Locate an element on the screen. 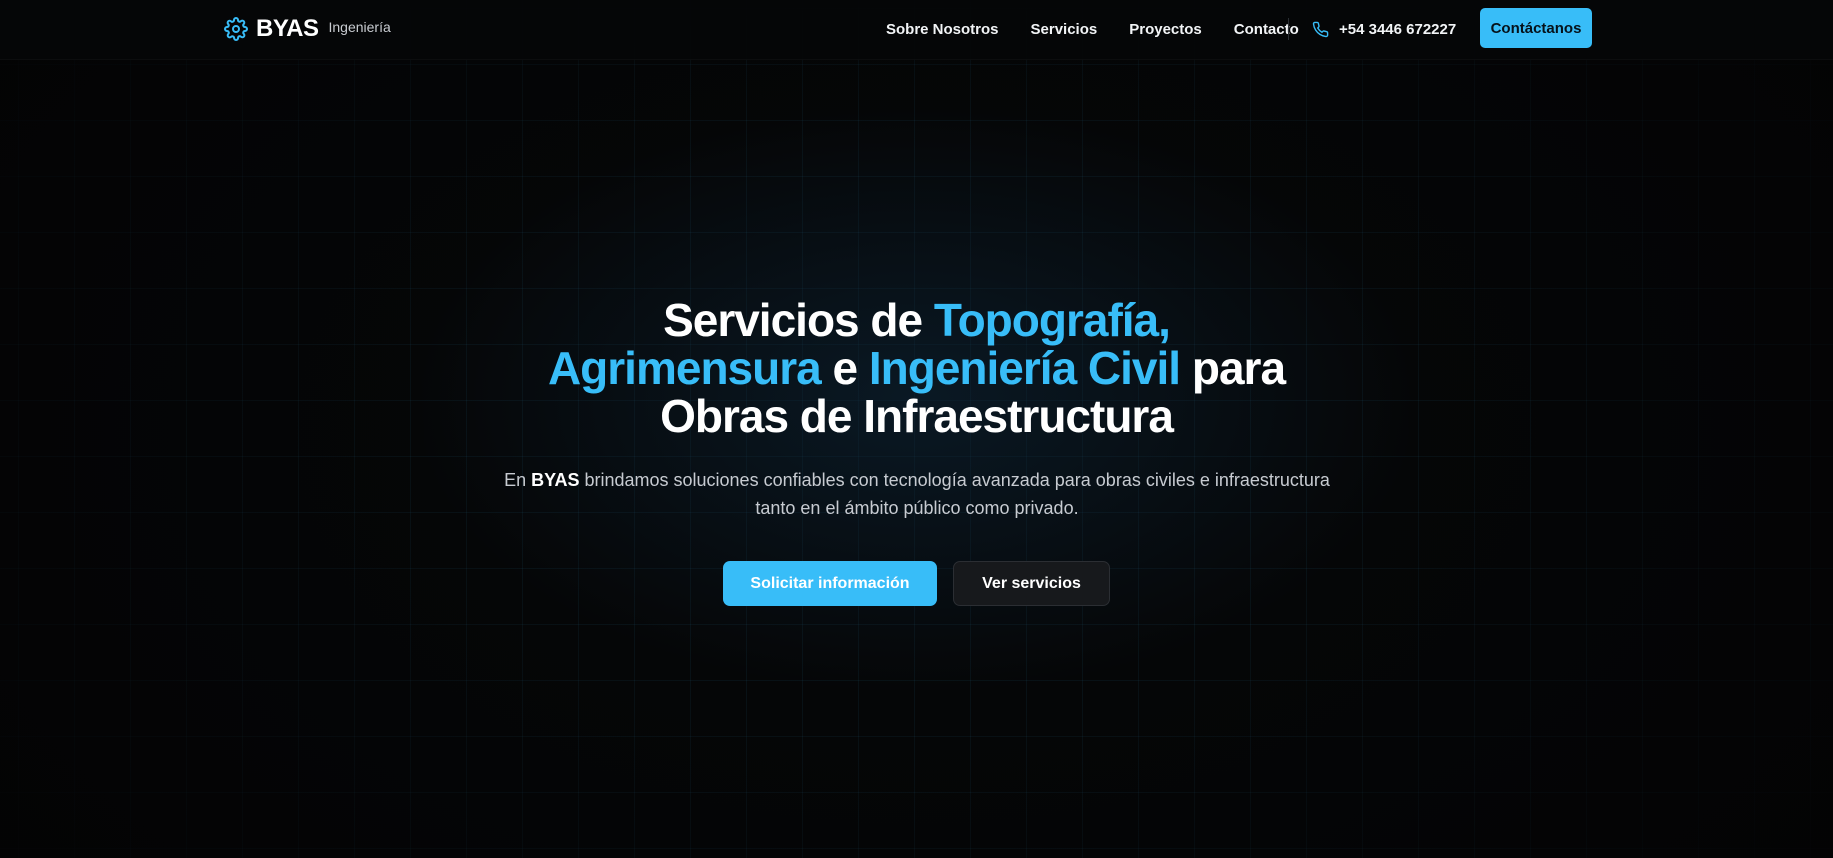  nav-divider is located at coordinates (1288, 29).